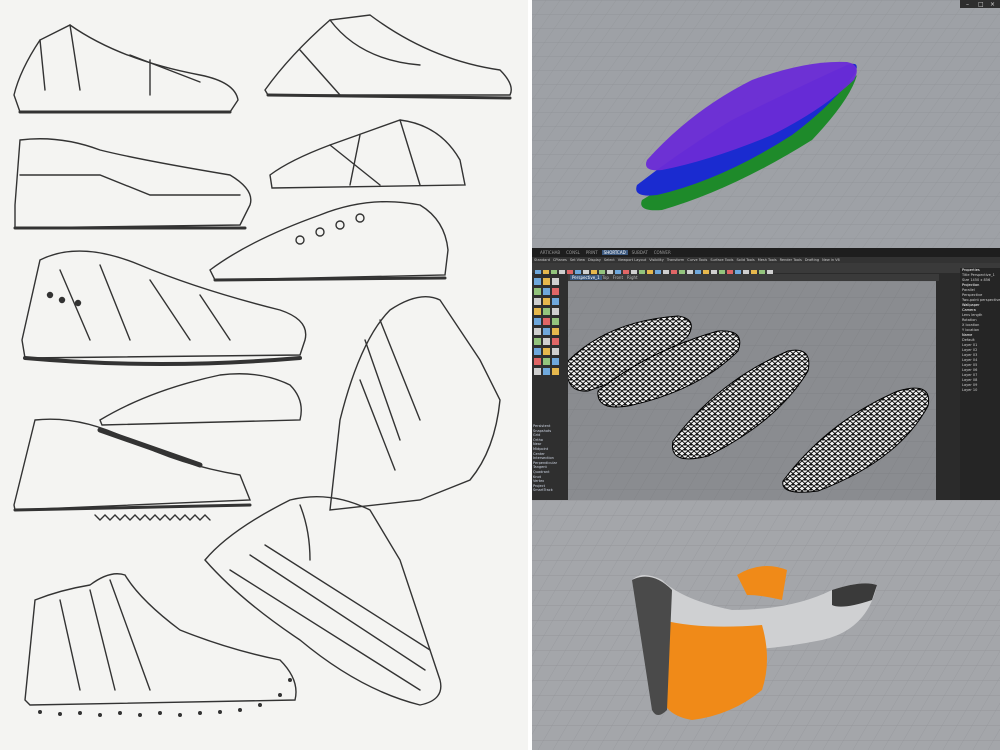 Image resolution: width=1000 pixels, height=750 pixels. I want to click on tab-right: Right, so click(632, 277).